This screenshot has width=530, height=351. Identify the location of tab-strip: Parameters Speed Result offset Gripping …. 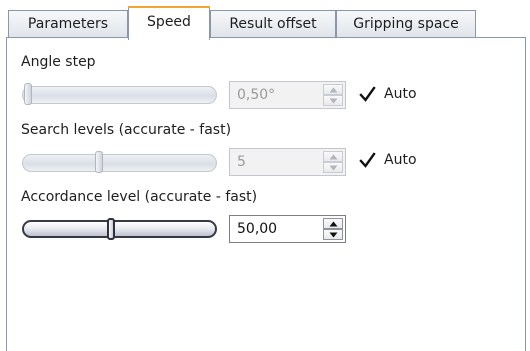
(265, 20).